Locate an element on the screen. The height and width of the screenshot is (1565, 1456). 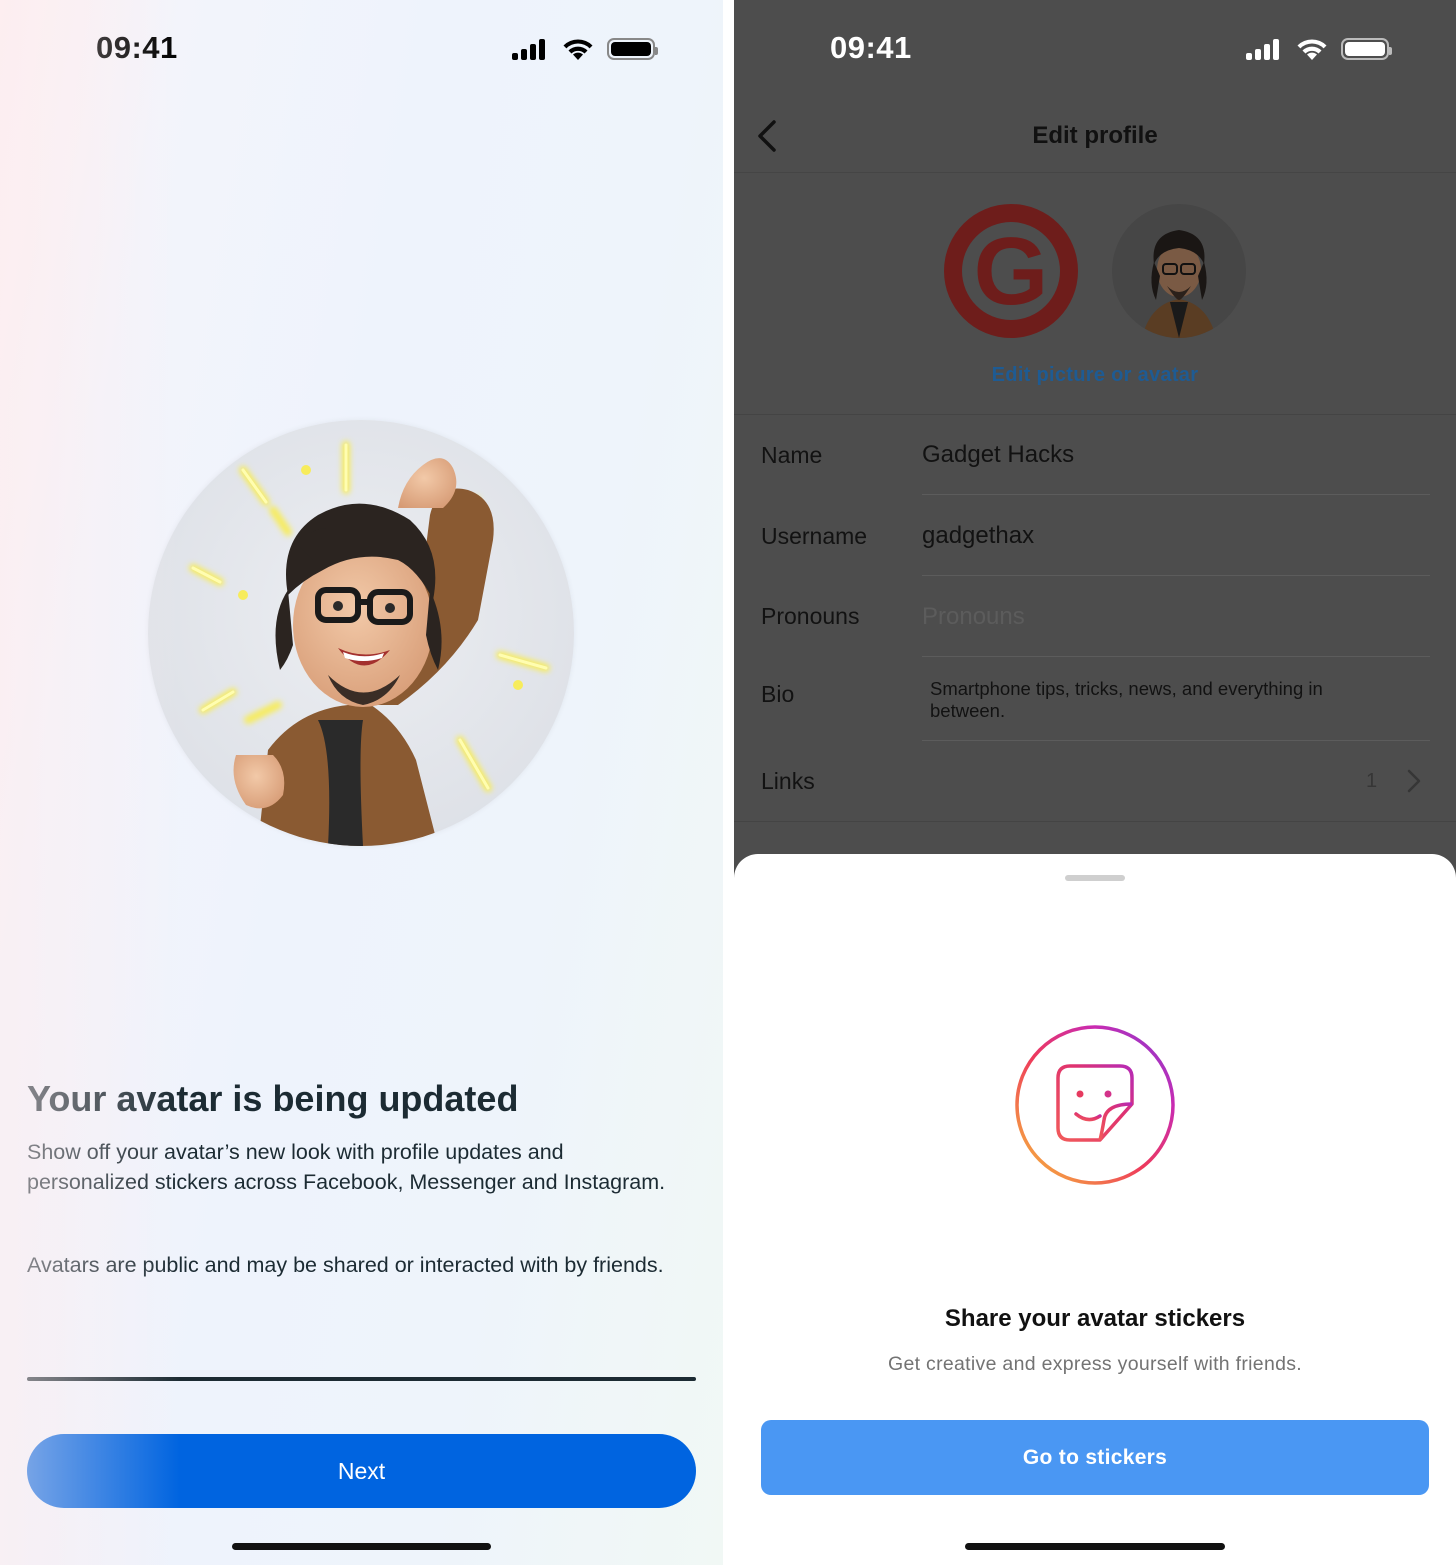
pronouns-field: Pronouns is located at coordinates (973, 617).